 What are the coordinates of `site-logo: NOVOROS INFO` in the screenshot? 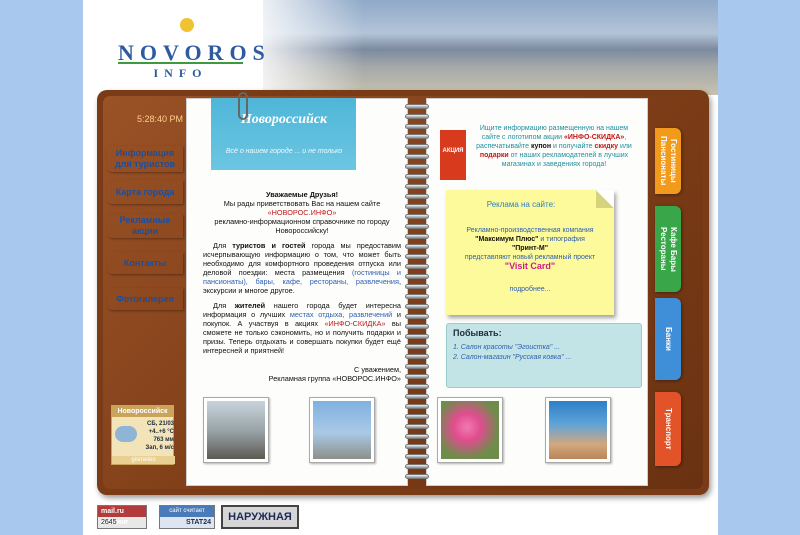 It's located at (191, 49).